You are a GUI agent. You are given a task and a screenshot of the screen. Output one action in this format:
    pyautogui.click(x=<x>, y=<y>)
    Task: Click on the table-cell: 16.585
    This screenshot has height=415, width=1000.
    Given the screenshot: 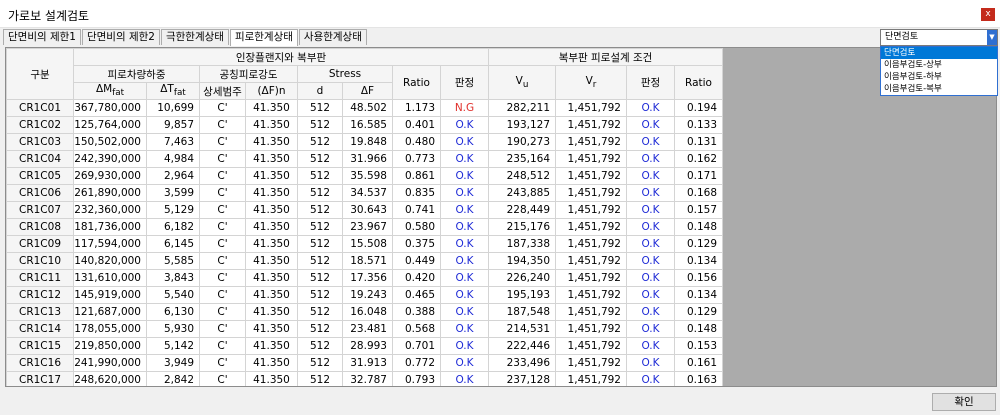 What is the action you would take?
    pyautogui.click(x=367, y=125)
    